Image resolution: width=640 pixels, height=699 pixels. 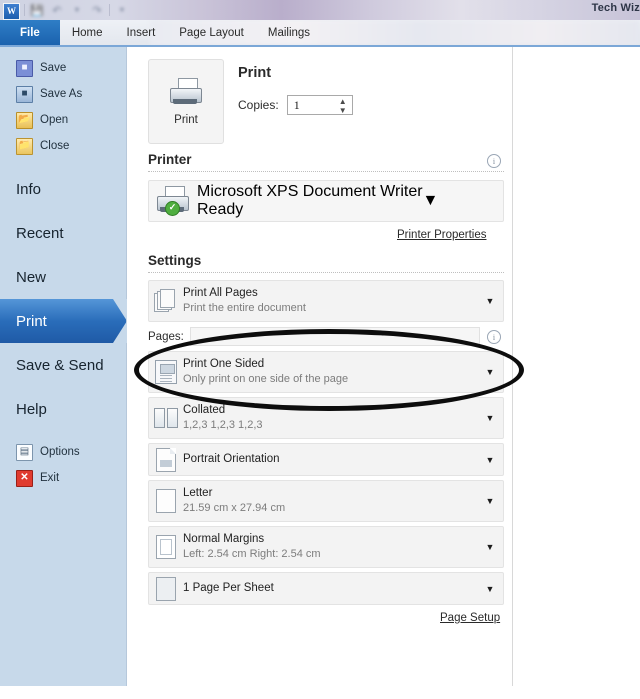 What do you see at coordinates (494, 337) in the screenshot?
I see `pages-info-icon: i` at bounding box center [494, 337].